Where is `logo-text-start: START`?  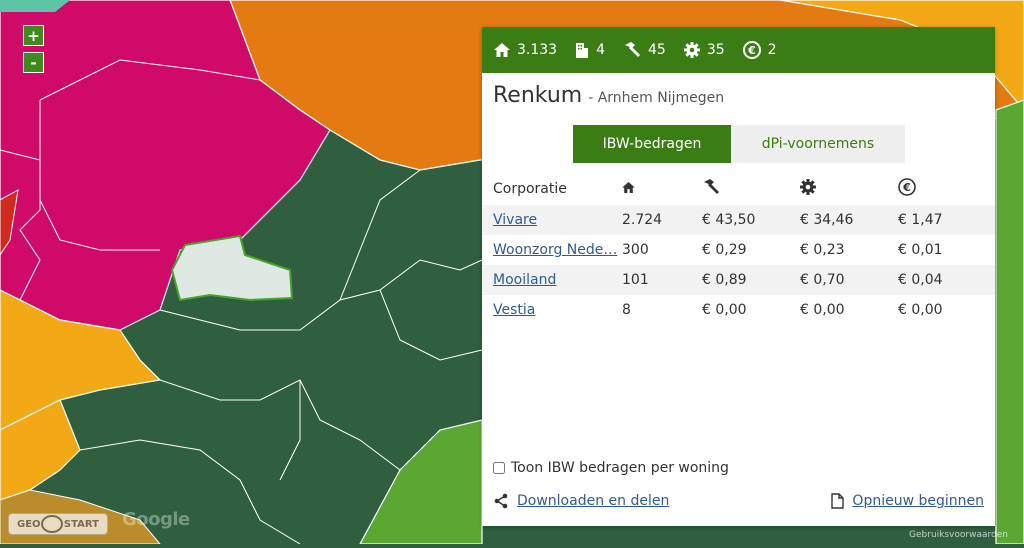
logo-text-start: START is located at coordinates (81, 524).